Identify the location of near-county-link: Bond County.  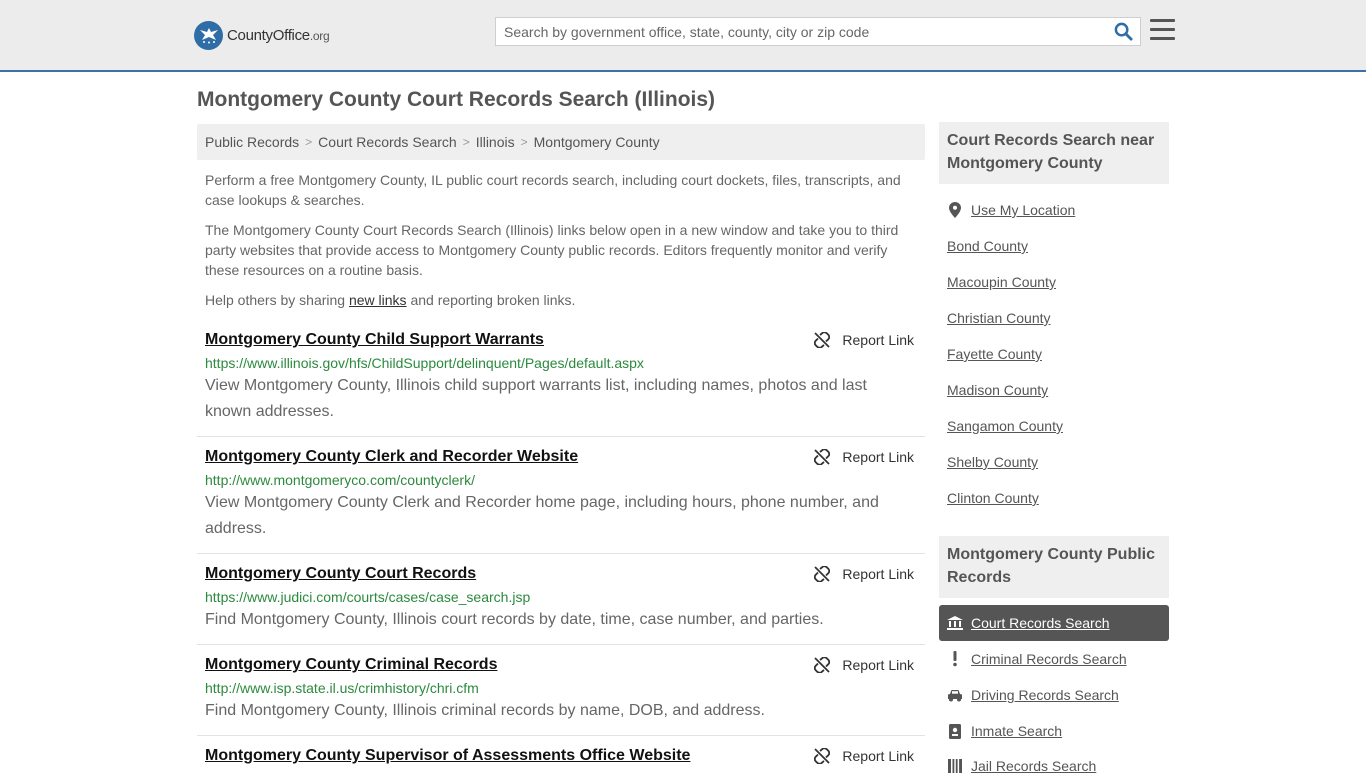
(987, 246).